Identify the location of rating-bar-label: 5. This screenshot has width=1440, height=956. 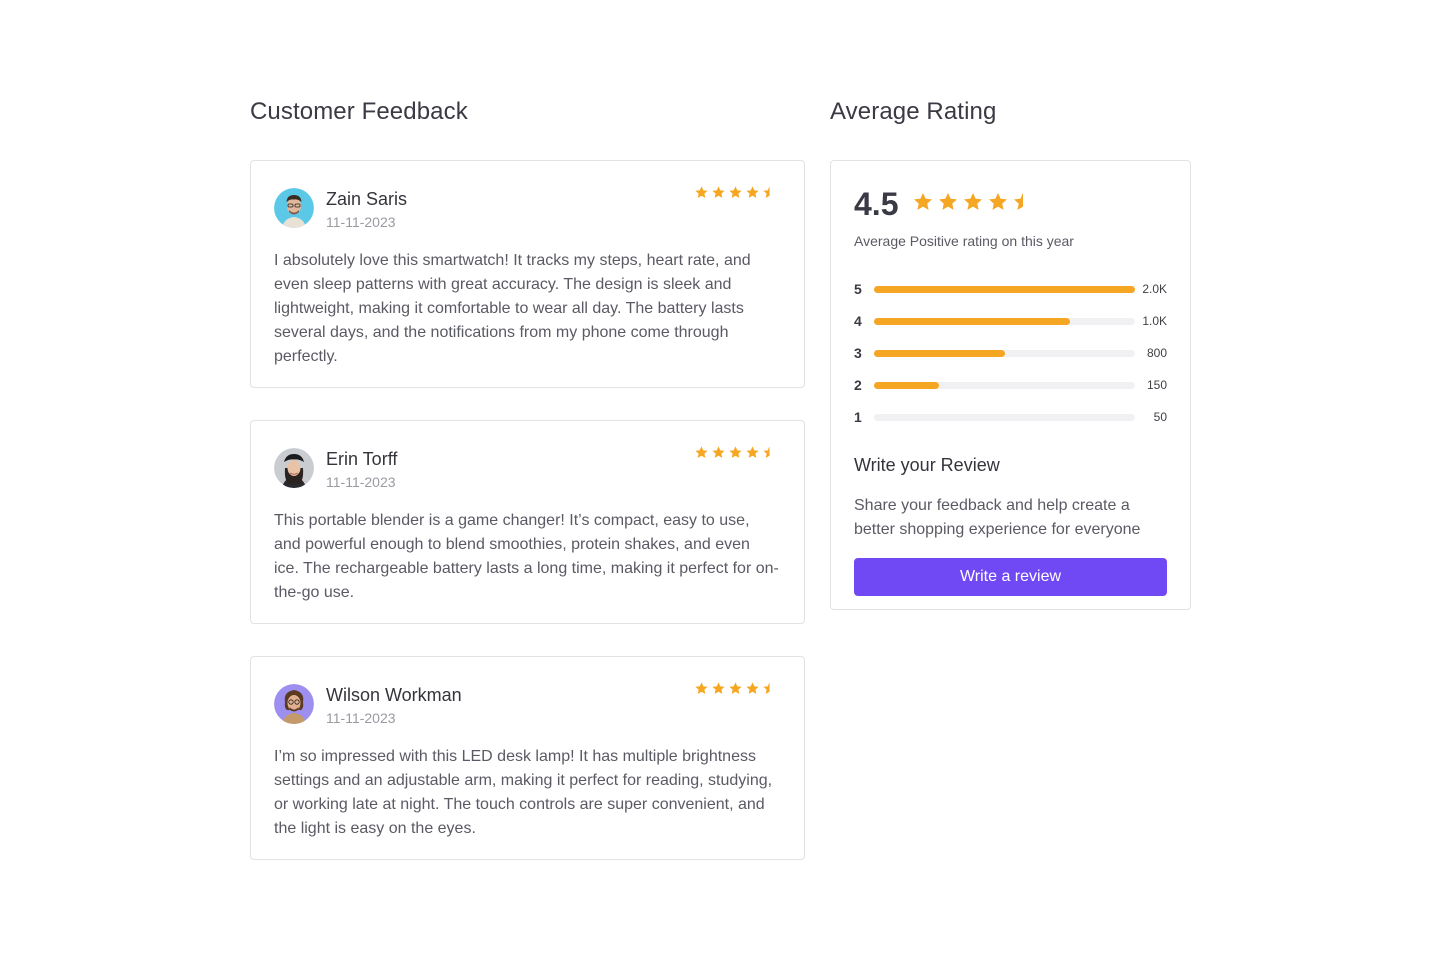
(858, 289).